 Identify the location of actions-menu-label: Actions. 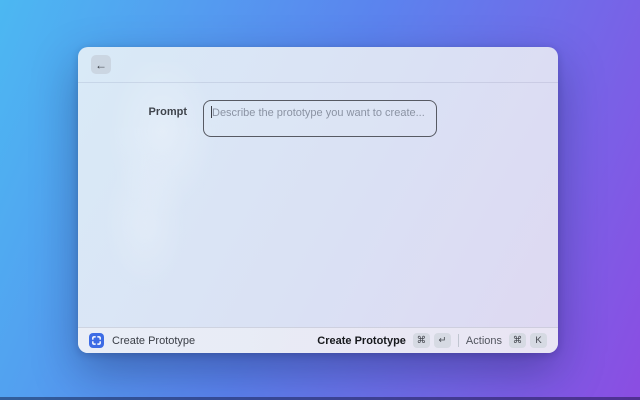
(483, 340).